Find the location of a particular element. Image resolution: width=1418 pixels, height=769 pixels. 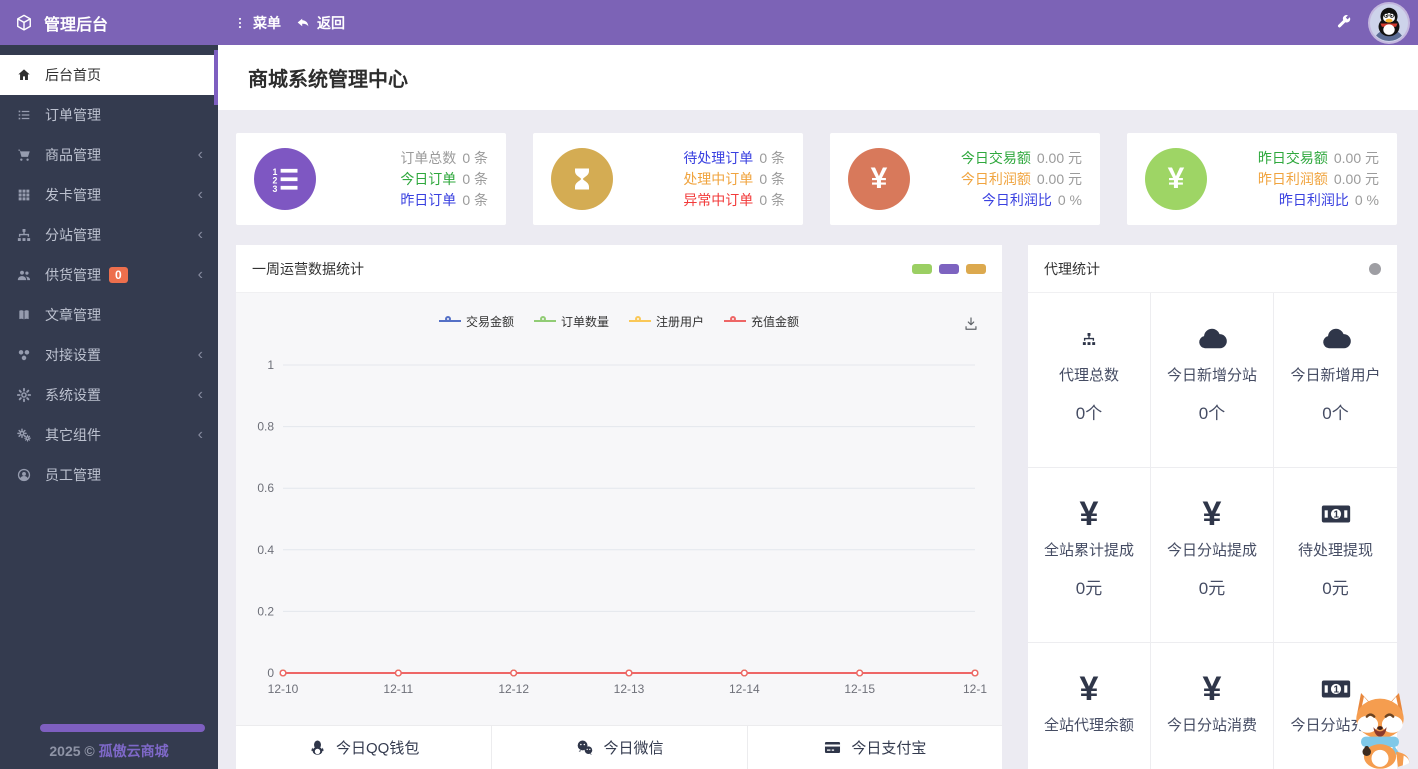

money-bill-icon: 1 is located at coordinates (1336, 514).